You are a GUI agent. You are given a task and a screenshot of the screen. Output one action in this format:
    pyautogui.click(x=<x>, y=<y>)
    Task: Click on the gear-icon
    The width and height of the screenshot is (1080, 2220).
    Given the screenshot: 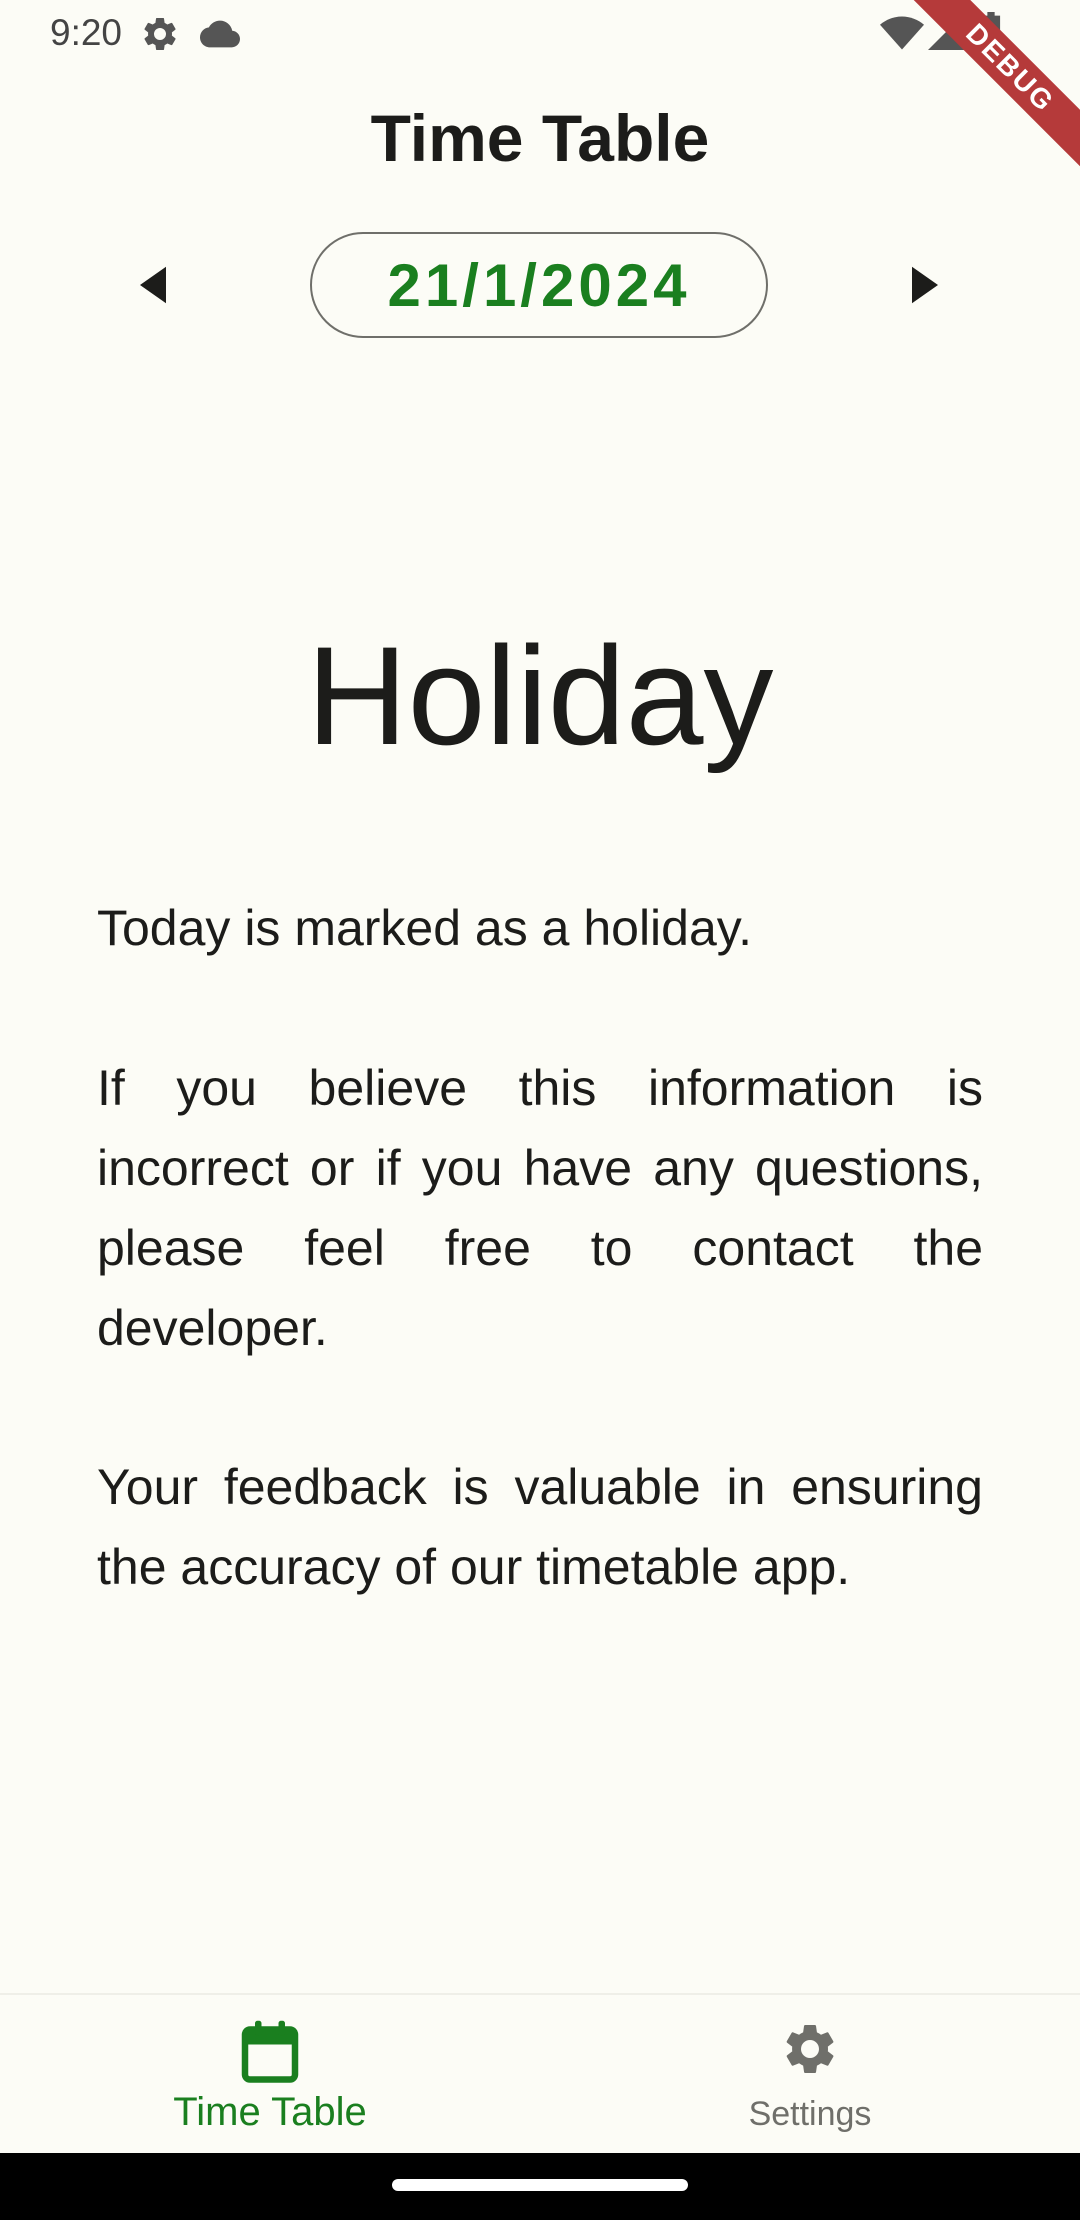 What is the action you would take?
    pyautogui.click(x=810, y=2051)
    